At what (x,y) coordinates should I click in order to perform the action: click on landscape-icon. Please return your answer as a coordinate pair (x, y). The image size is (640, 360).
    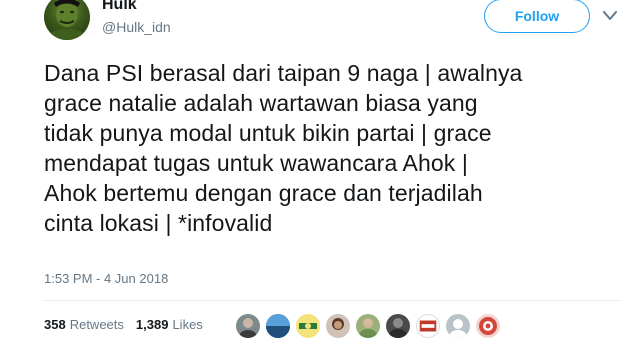
    Looking at the image, I should click on (278, 326).